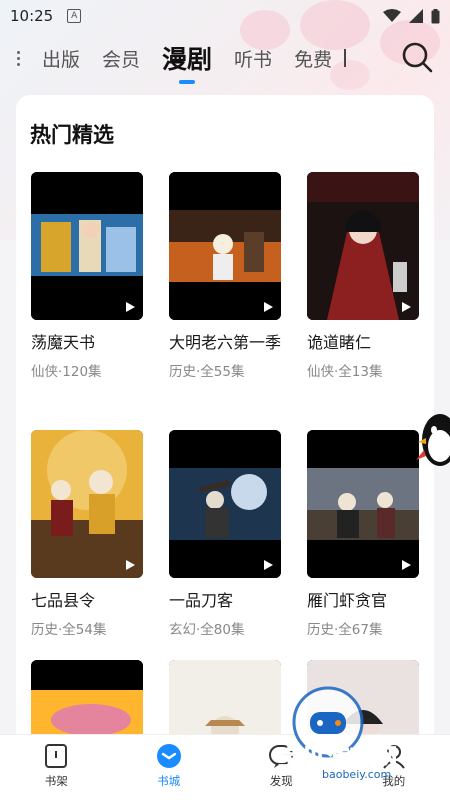  What do you see at coordinates (433, 441) in the screenshot?
I see `mascot-float-icon` at bounding box center [433, 441].